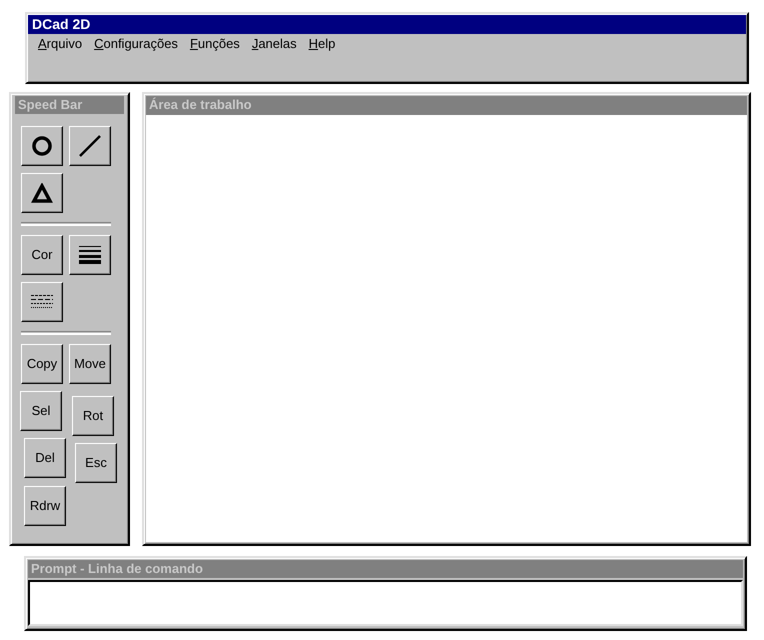 The height and width of the screenshot is (640, 764). I want to click on tool-button: Rot, so click(93, 416).